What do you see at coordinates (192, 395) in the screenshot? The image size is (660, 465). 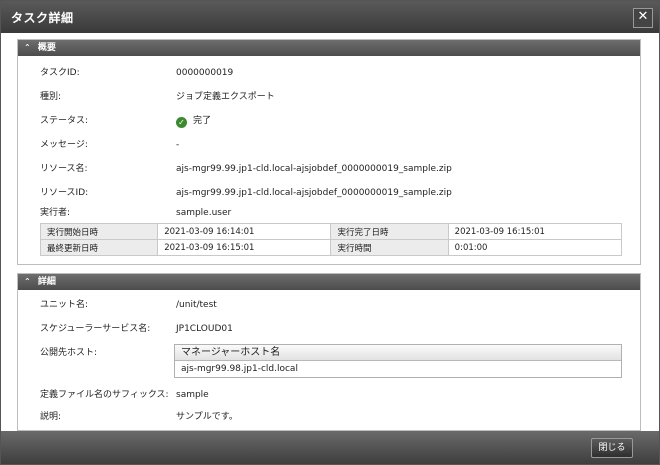 I see `field-value: sample` at bounding box center [192, 395].